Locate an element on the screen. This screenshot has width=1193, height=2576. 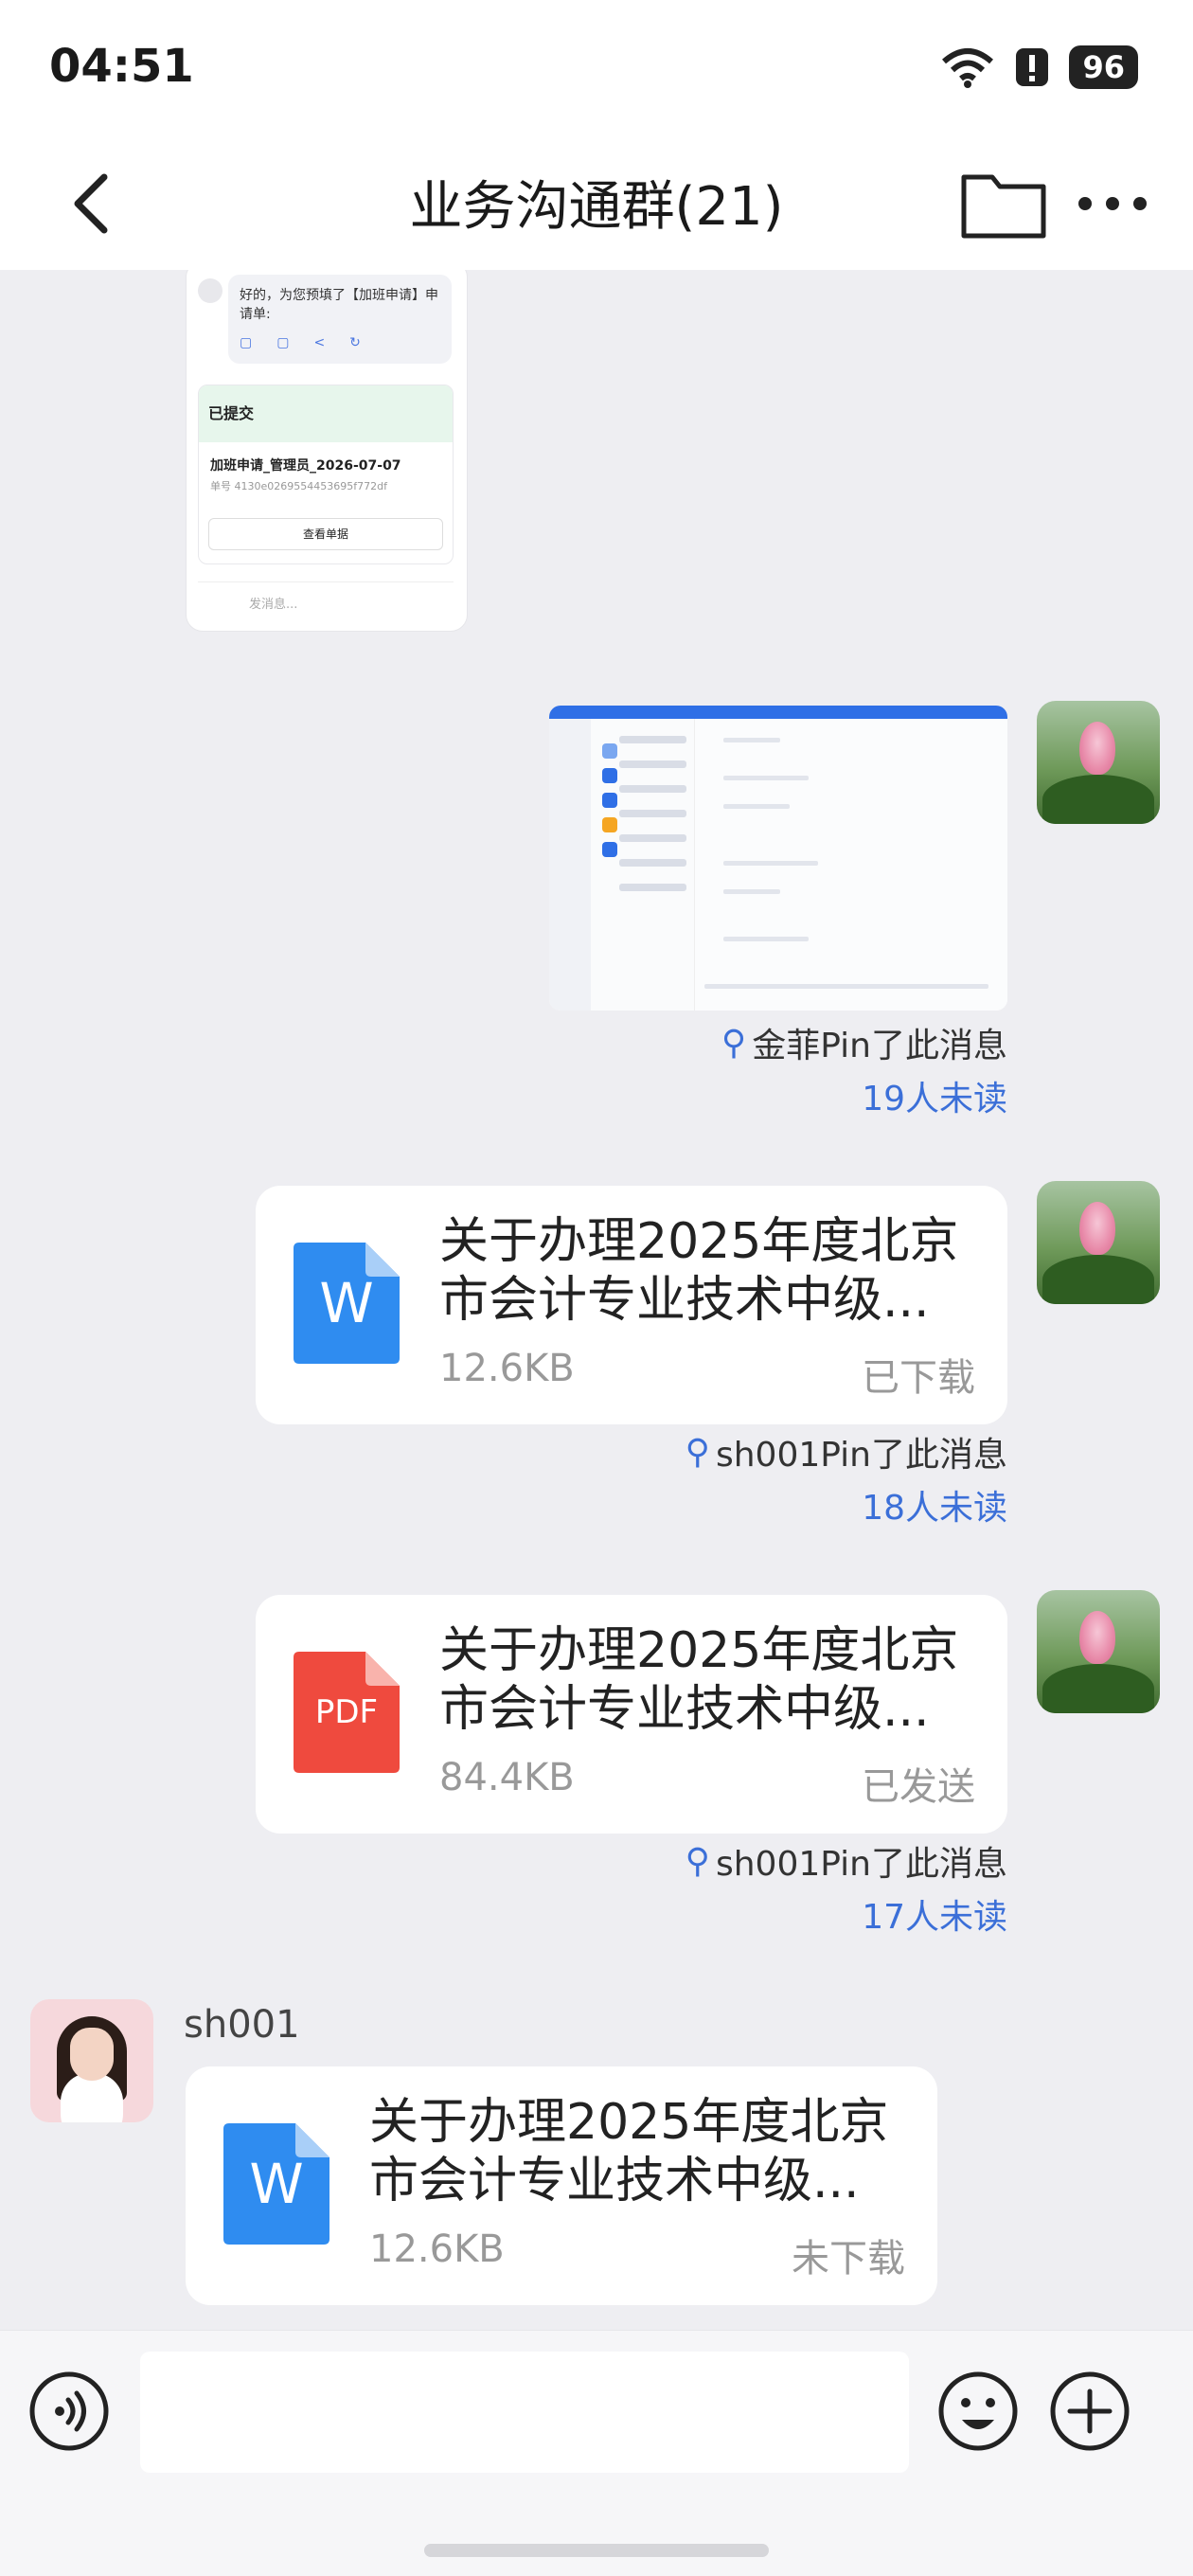
more-actions-button is located at coordinates (1090, 2411).